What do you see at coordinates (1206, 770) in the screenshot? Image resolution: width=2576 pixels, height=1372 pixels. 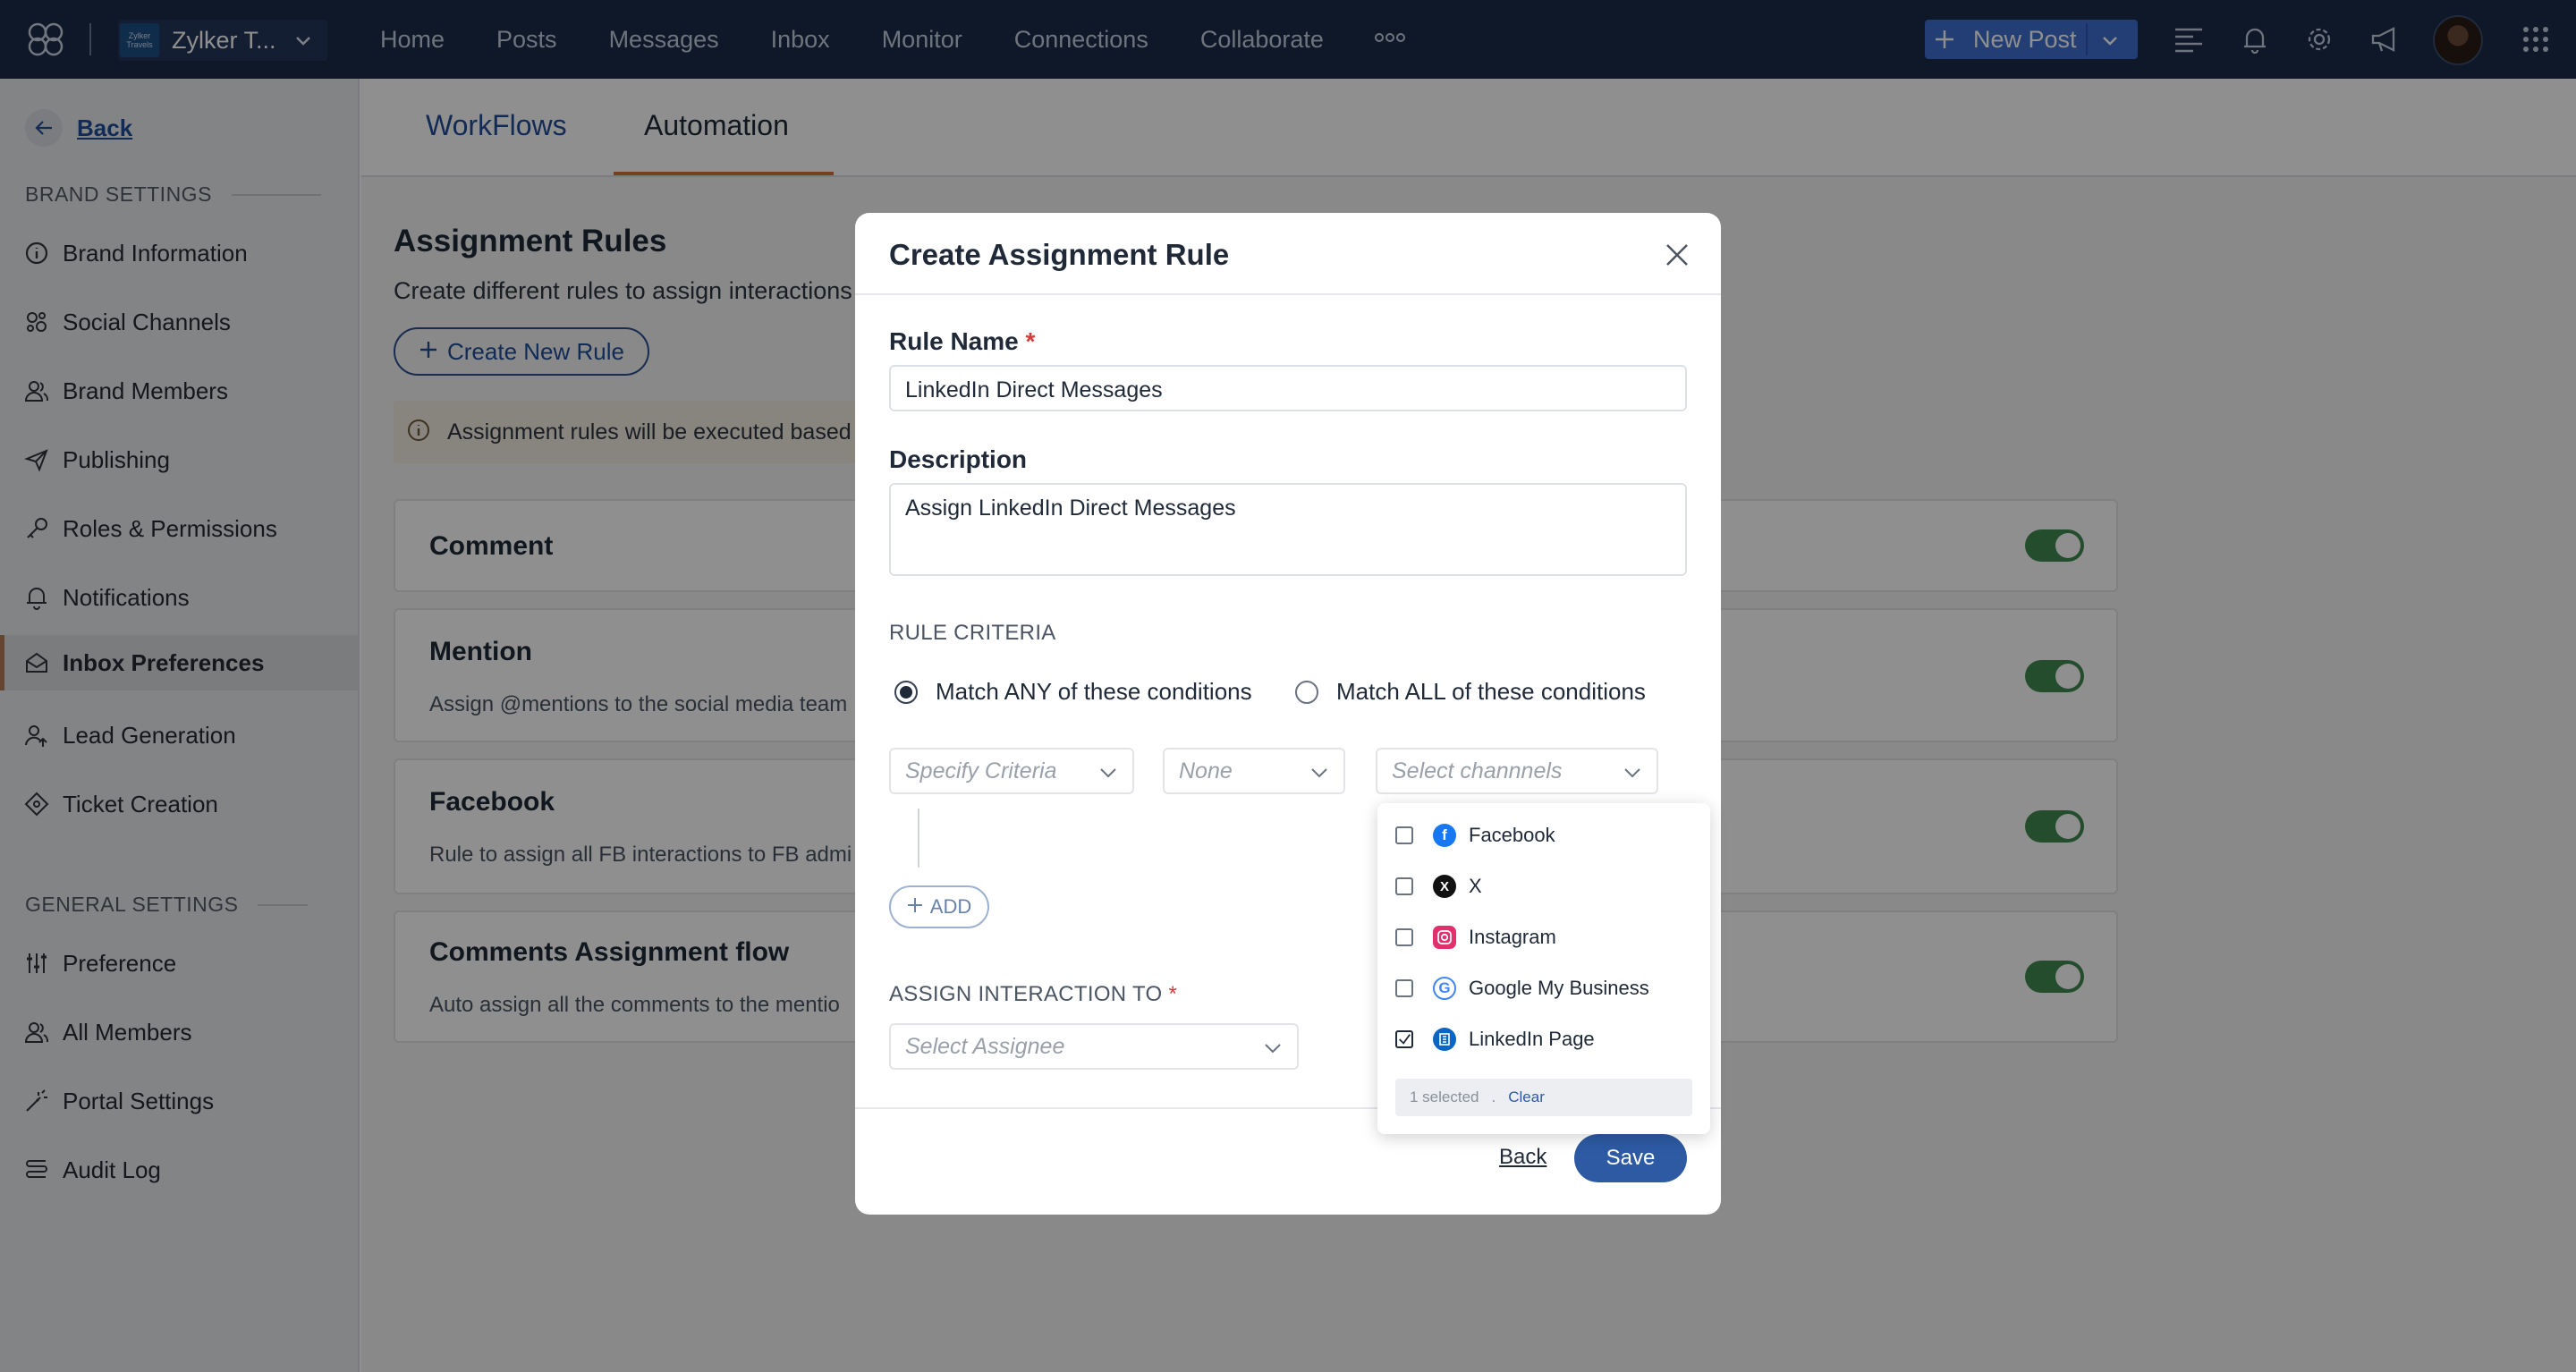 I see `operator-select-value: None` at bounding box center [1206, 770].